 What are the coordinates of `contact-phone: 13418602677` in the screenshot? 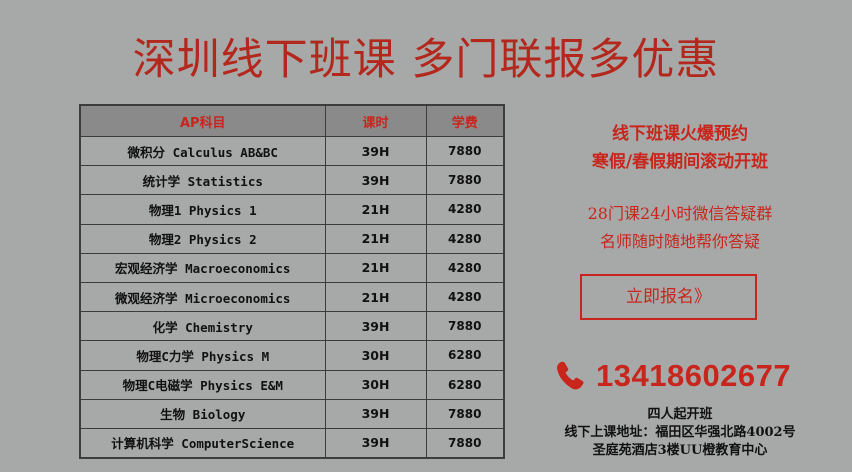 It's located at (672, 376).